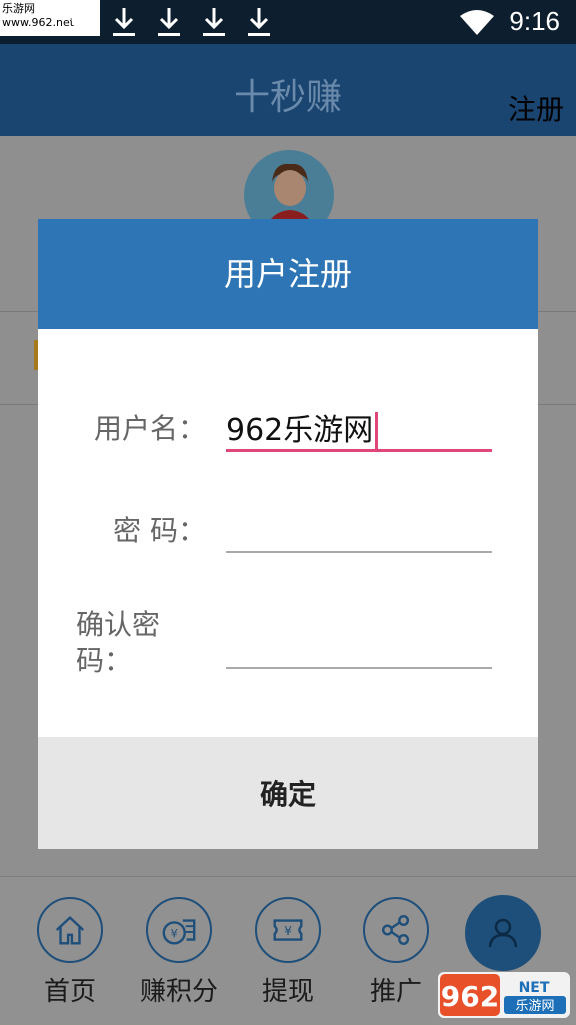  Describe the element at coordinates (377, 431) in the screenshot. I see `text-cursor` at that location.